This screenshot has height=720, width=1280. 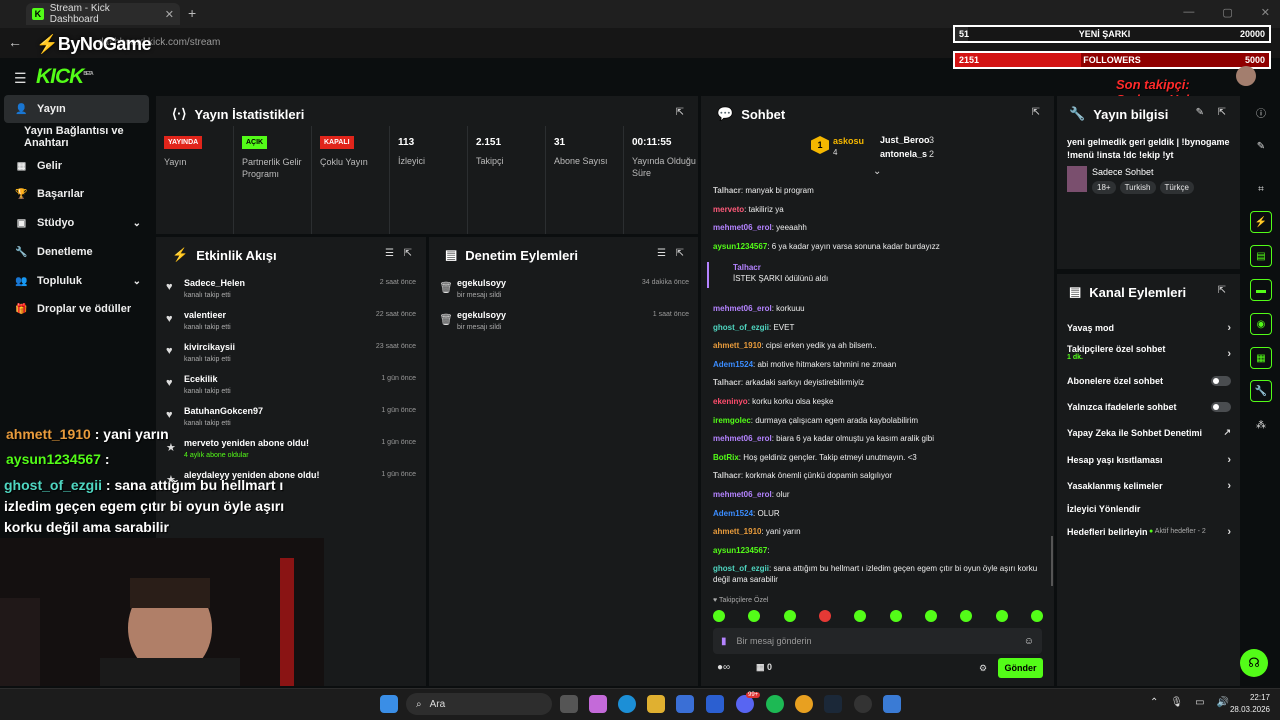 I want to click on timeout-counter: ▦ 0, so click(x=764, y=667).